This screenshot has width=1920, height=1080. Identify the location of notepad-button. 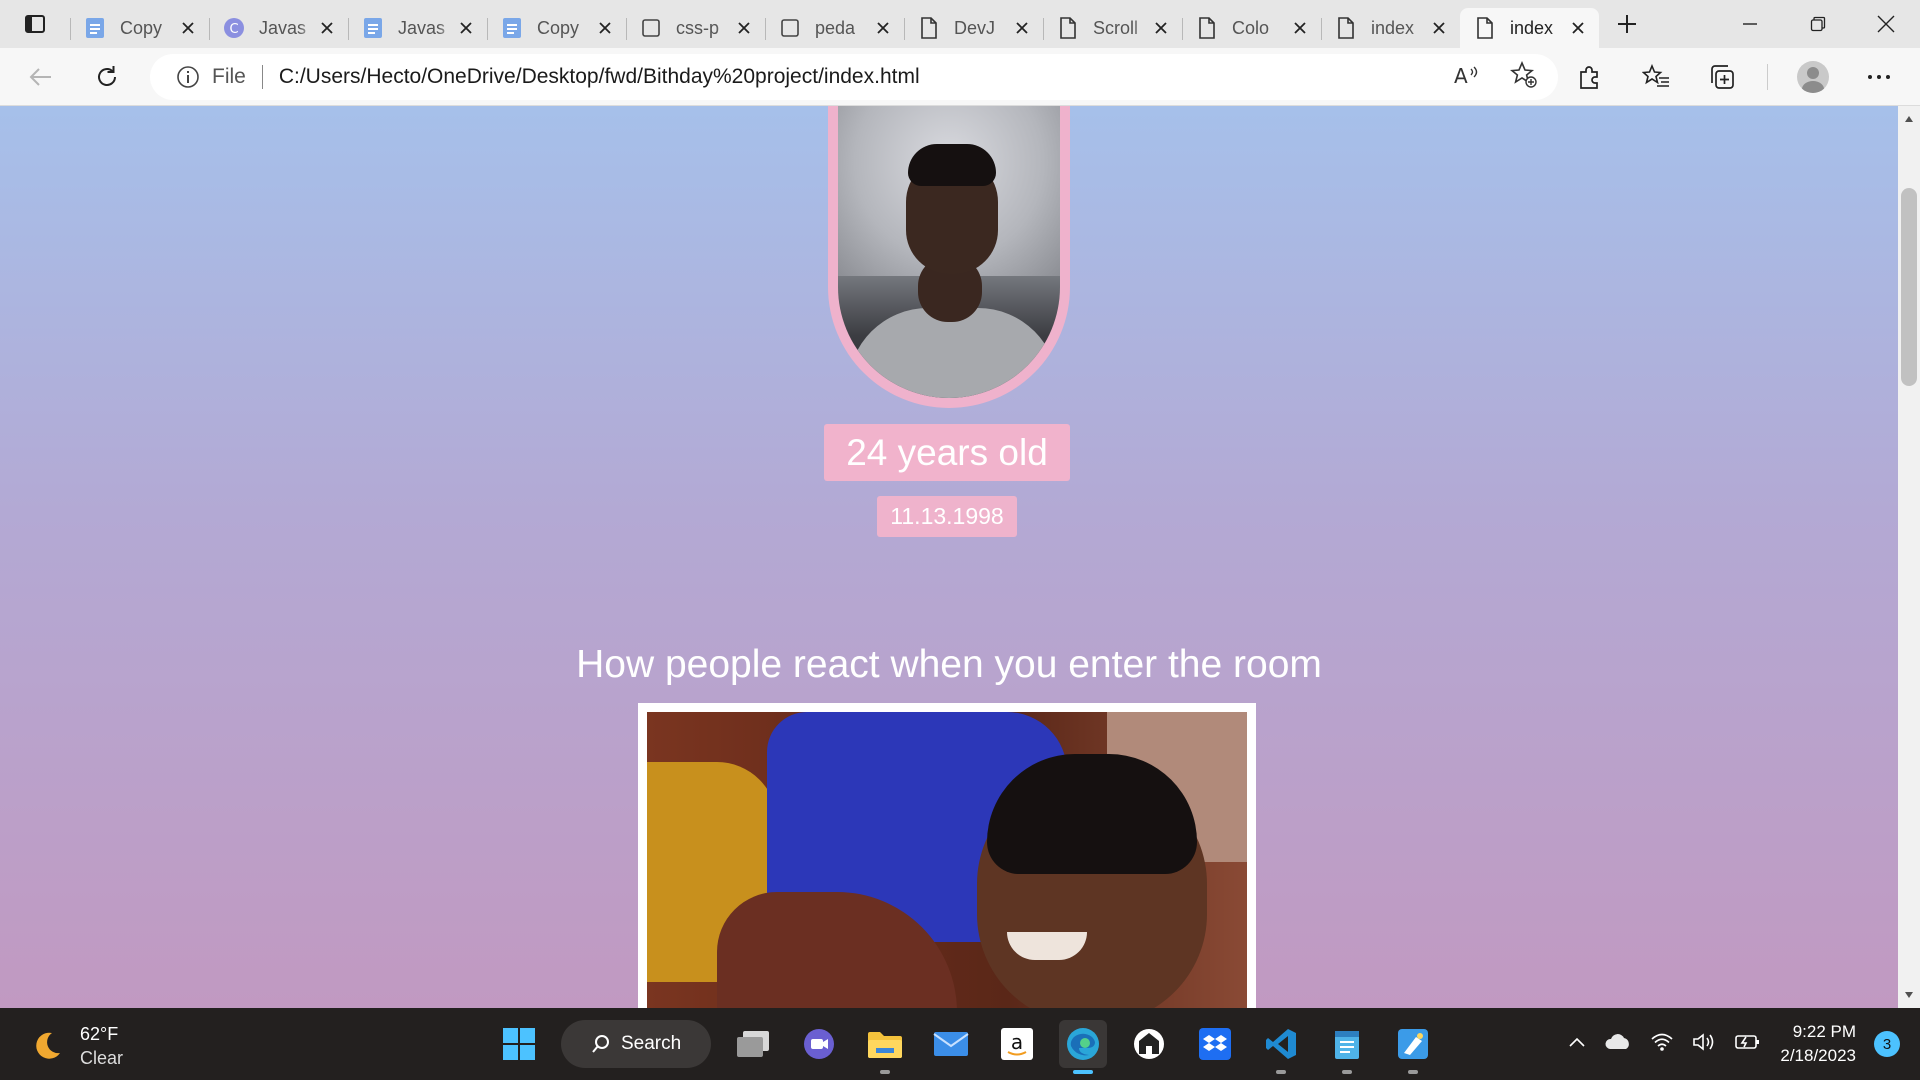
(1347, 1047).